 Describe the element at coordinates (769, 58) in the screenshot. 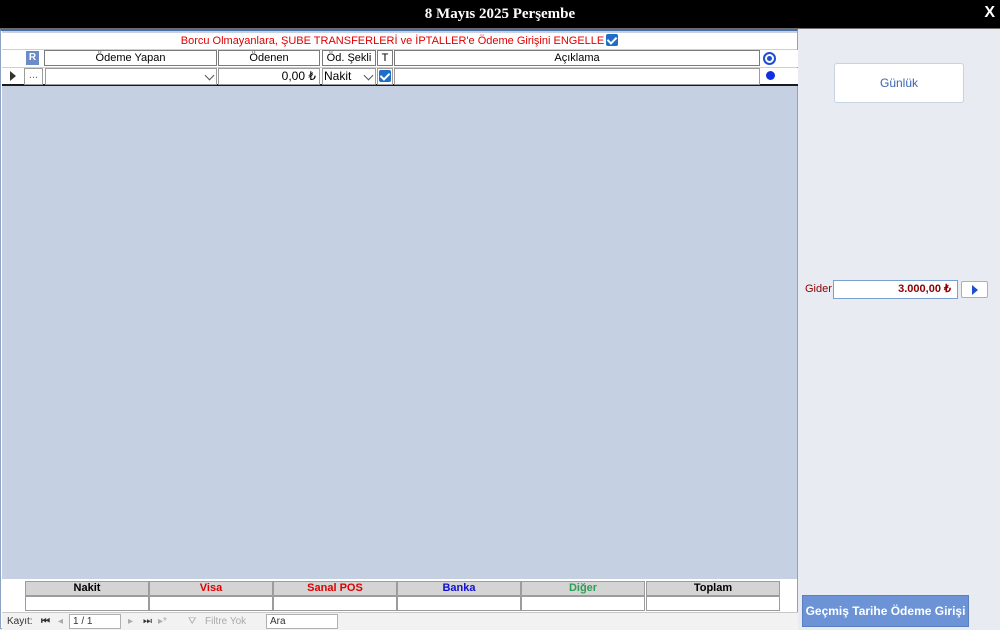

I see `radio-icon` at that location.